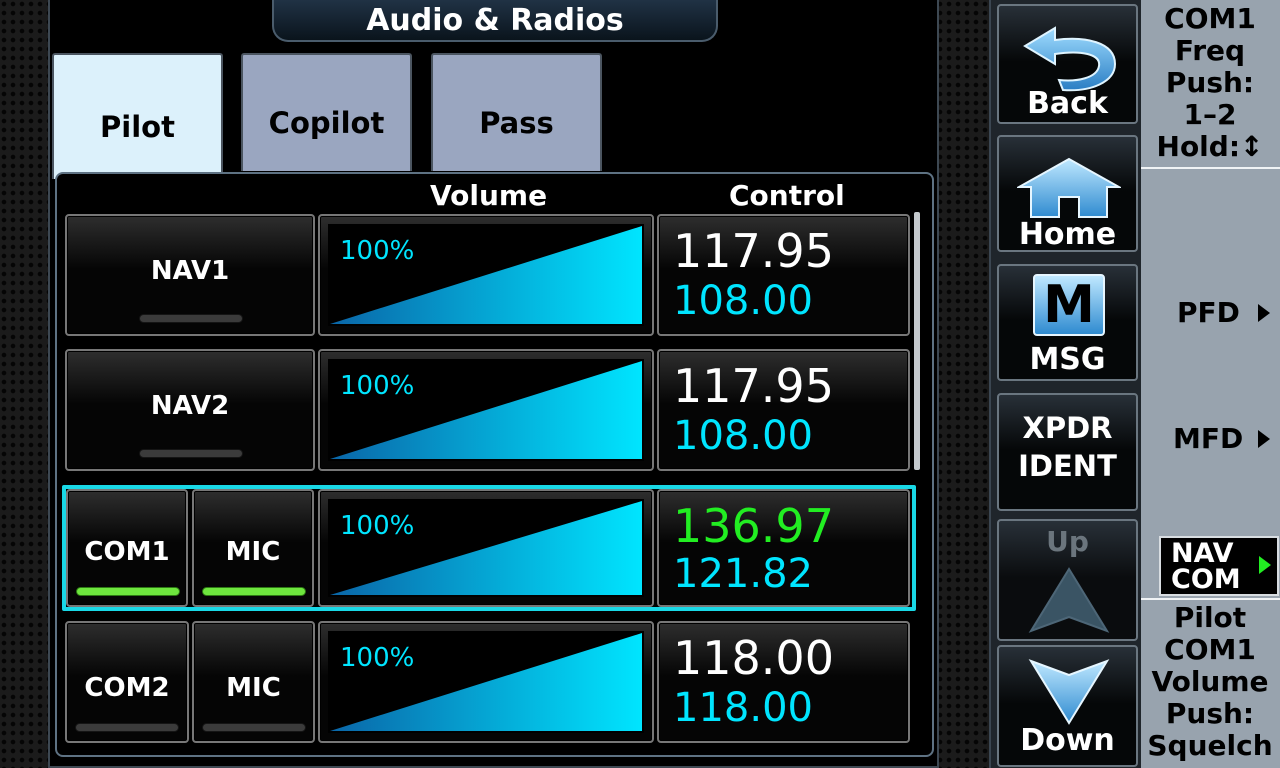 The width and height of the screenshot is (1280, 768). I want to click on msg-button: M MSG, so click(1067, 322).